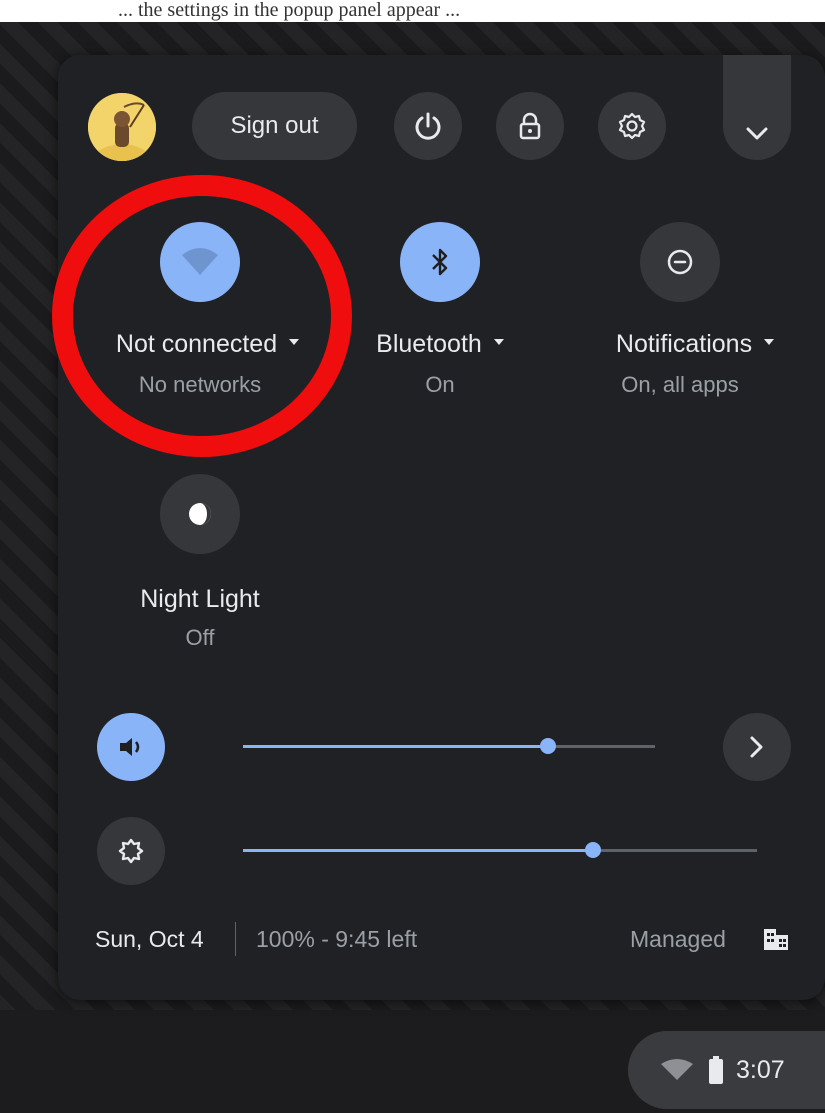  Describe the element at coordinates (760, 1069) in the screenshot. I see `clock-time: 3:07` at that location.